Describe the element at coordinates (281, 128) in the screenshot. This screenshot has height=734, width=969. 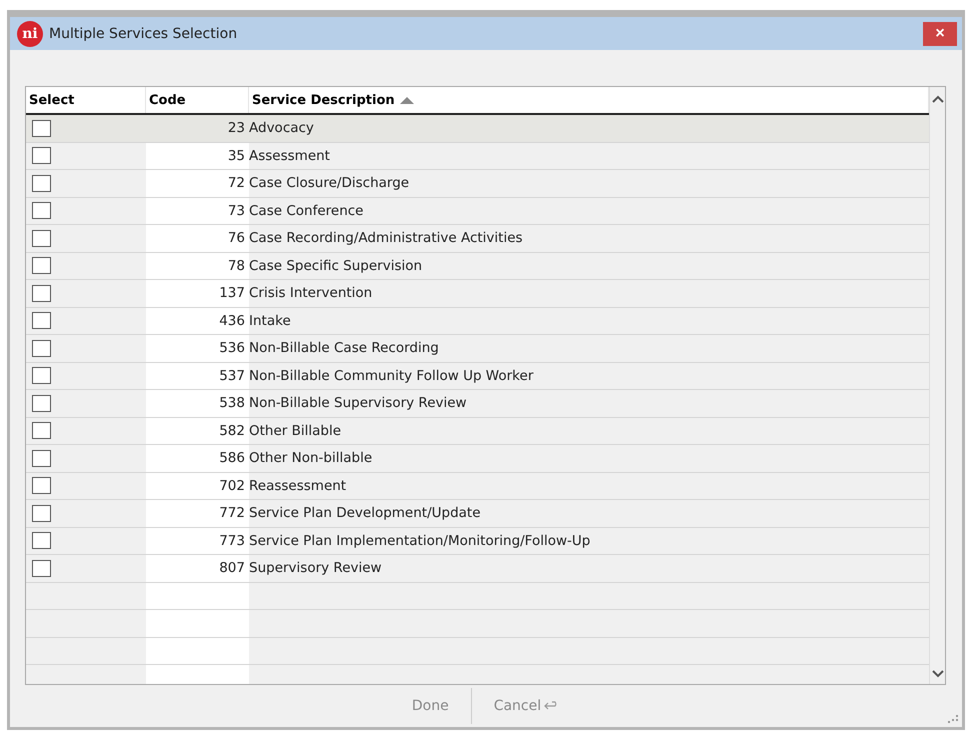
I see `description-cell: Advocacy` at that location.